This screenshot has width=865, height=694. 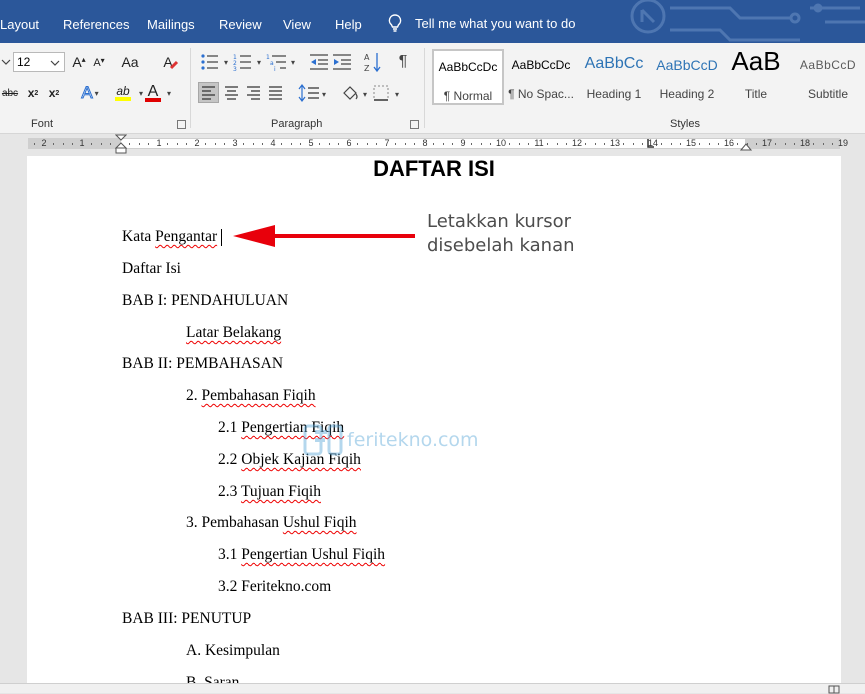 I want to click on style-normal: AaBbCcDc ¶ Normal, so click(x=468, y=77).